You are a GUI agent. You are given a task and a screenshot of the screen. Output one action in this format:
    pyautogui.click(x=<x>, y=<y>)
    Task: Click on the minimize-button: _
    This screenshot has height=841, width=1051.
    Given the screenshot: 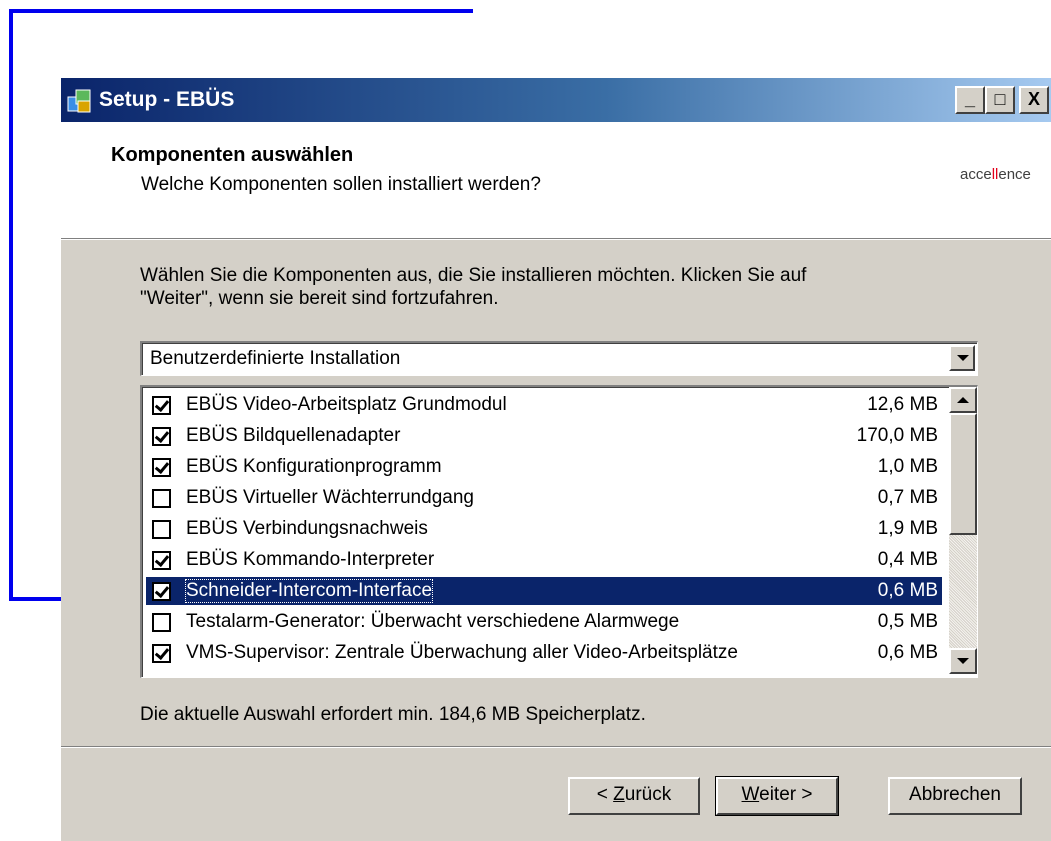 What is the action you would take?
    pyautogui.click(x=970, y=100)
    